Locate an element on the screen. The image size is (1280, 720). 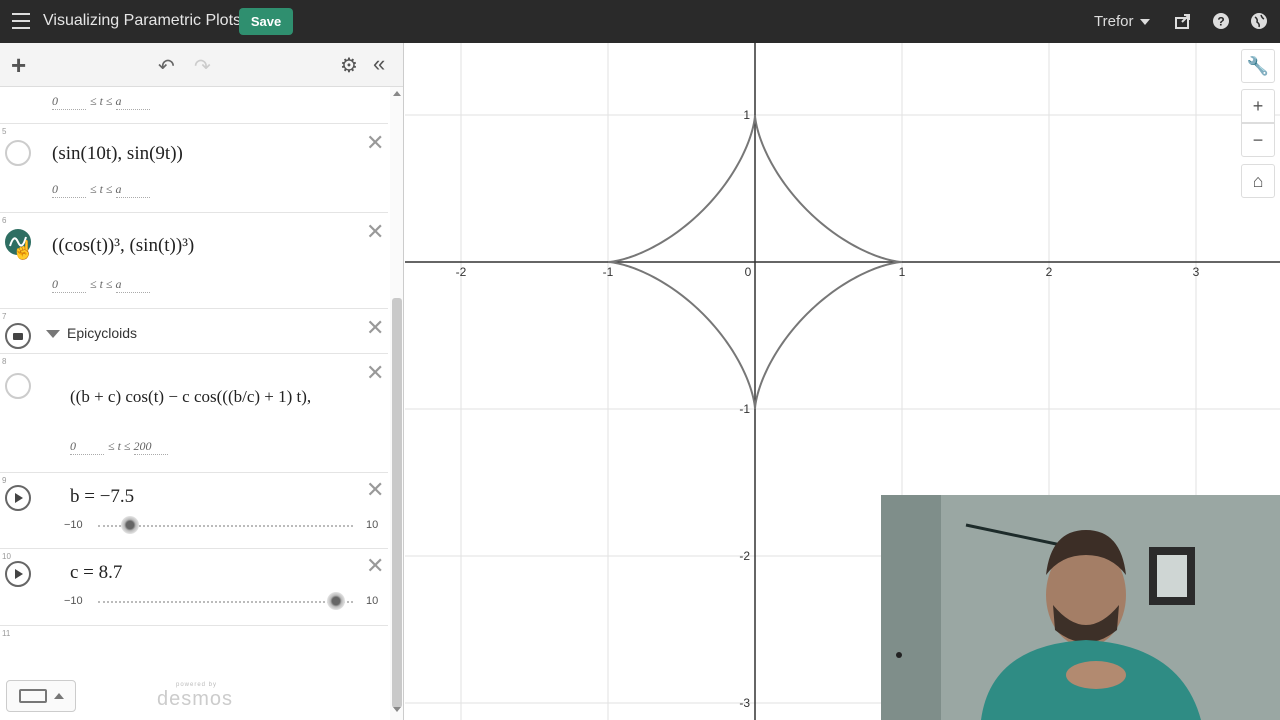
keyboard-icon is located at coordinates (33, 696).